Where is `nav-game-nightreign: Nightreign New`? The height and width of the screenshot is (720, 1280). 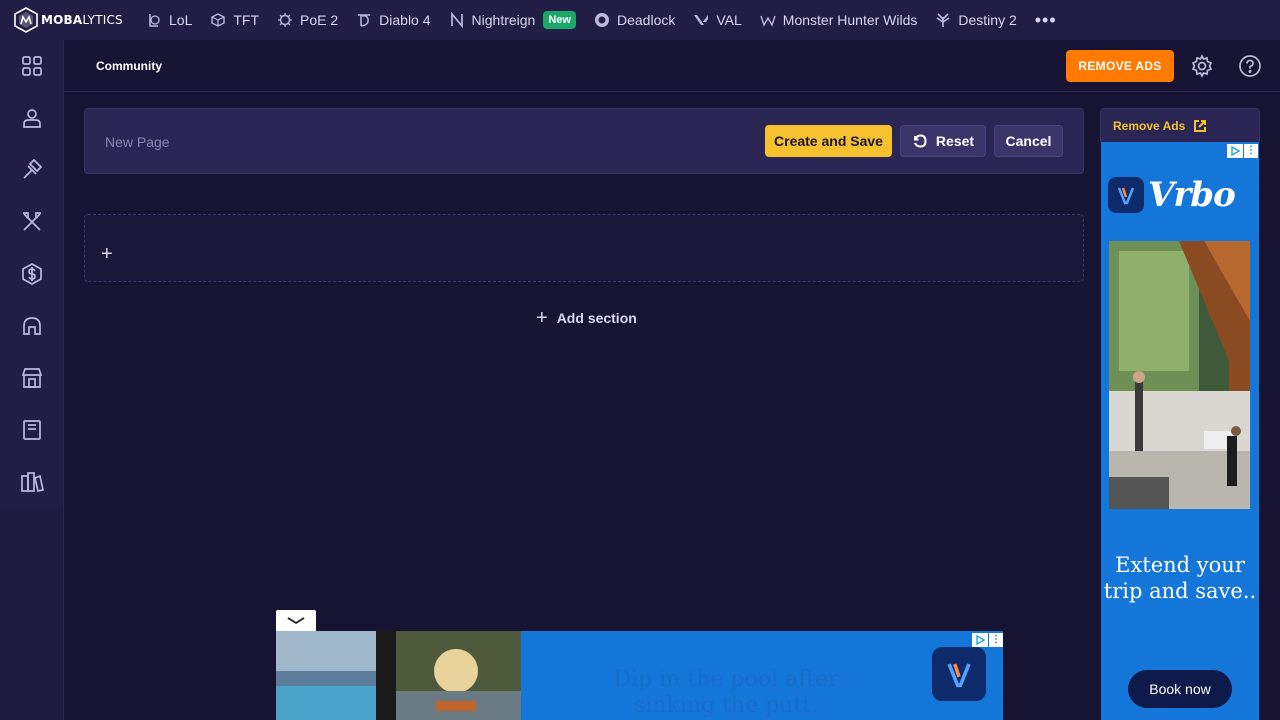 nav-game-nightreign: Nightreign New is located at coordinates (518, 20).